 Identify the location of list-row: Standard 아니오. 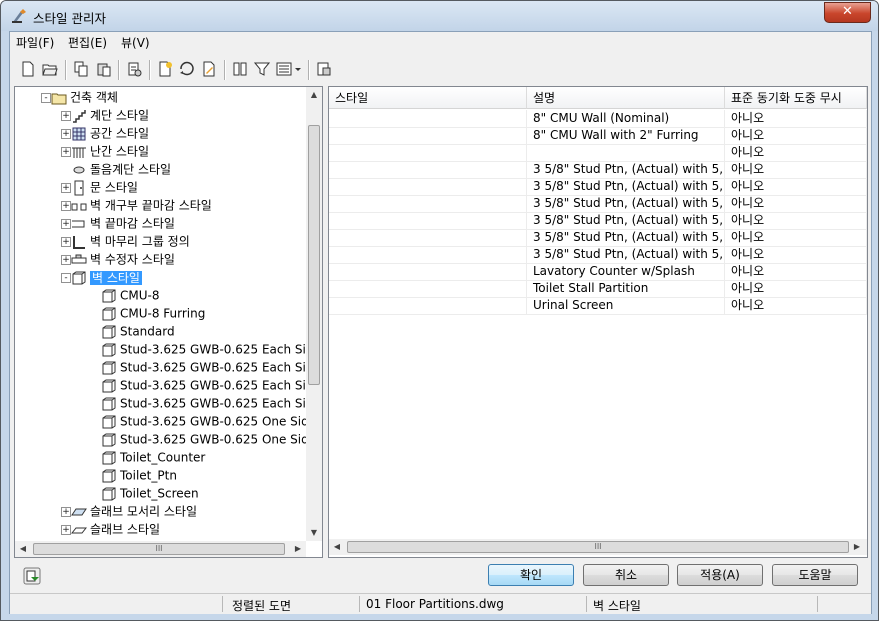
(598, 153).